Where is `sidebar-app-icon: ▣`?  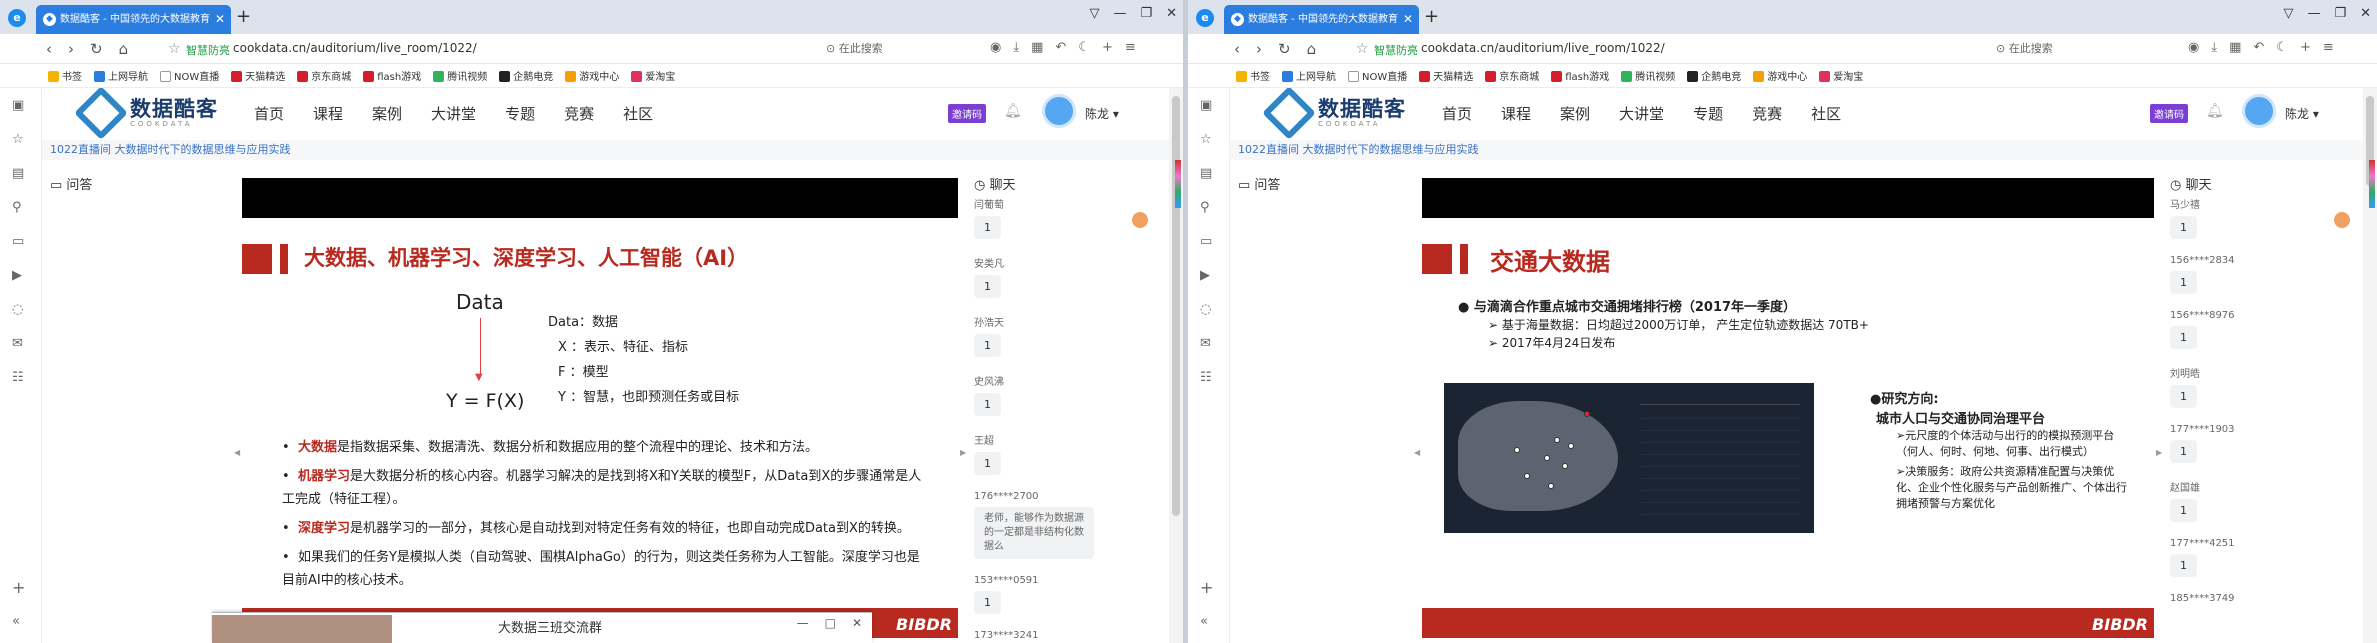
sidebar-app-icon: ▣ is located at coordinates (18, 105).